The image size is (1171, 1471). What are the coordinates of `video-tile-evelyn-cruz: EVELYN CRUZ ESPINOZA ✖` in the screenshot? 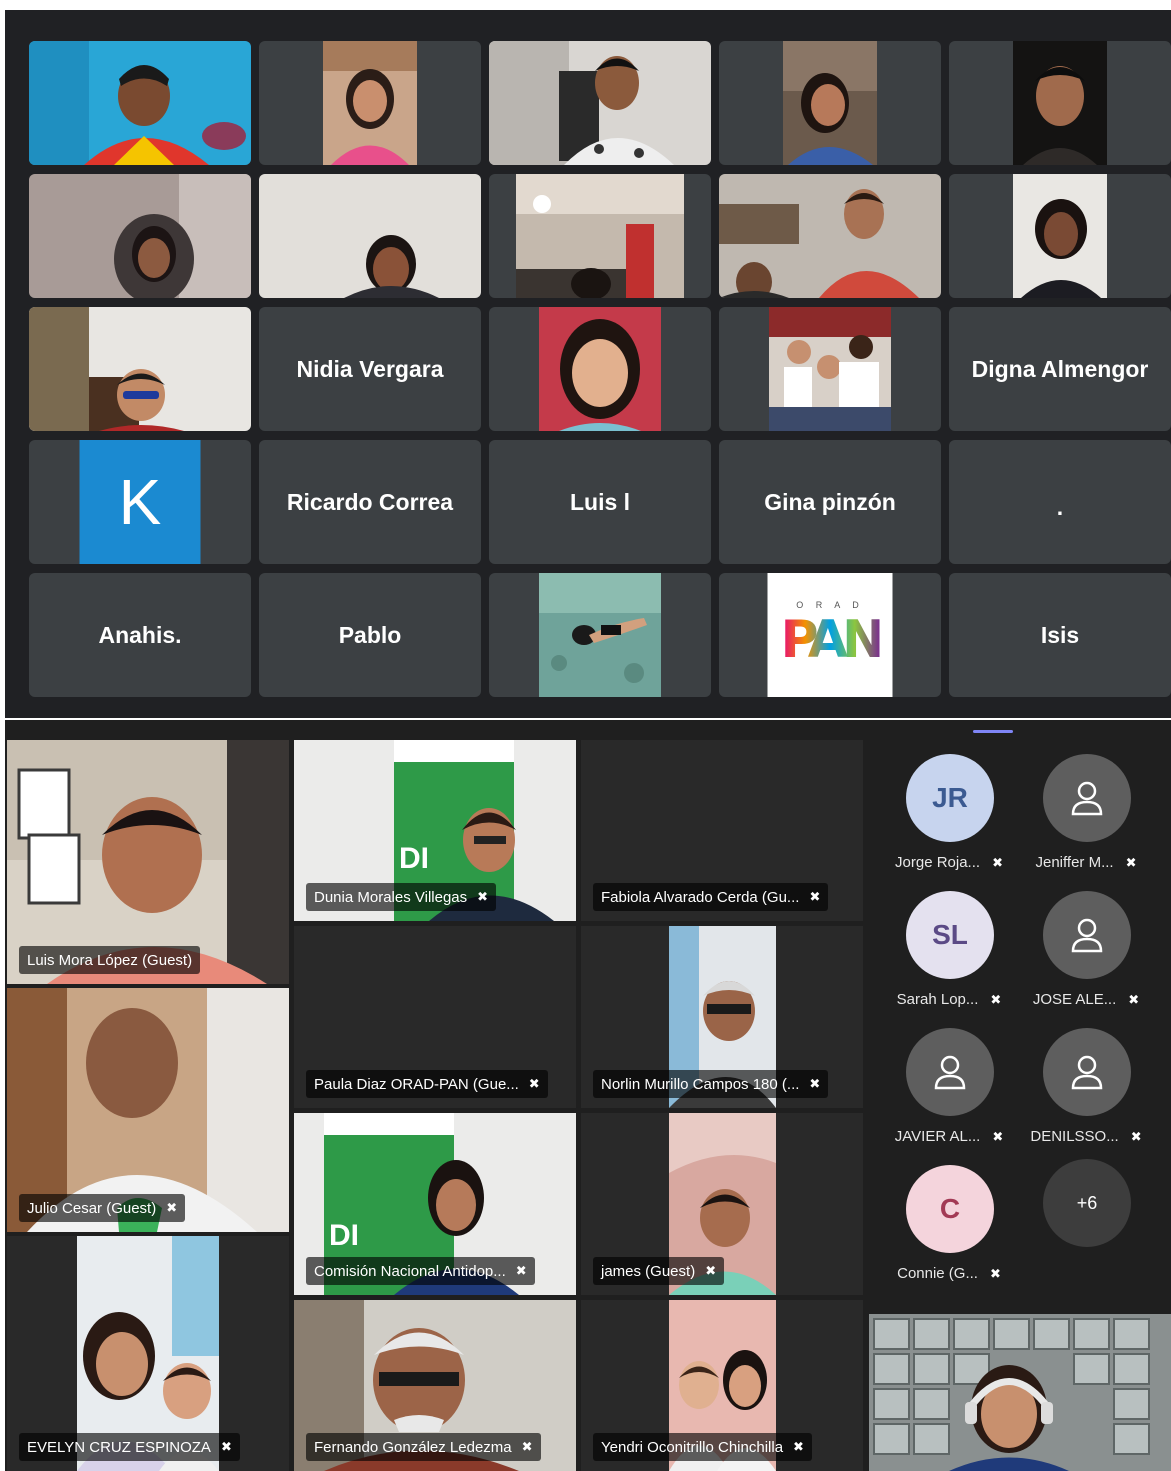 It's located at (148, 1353).